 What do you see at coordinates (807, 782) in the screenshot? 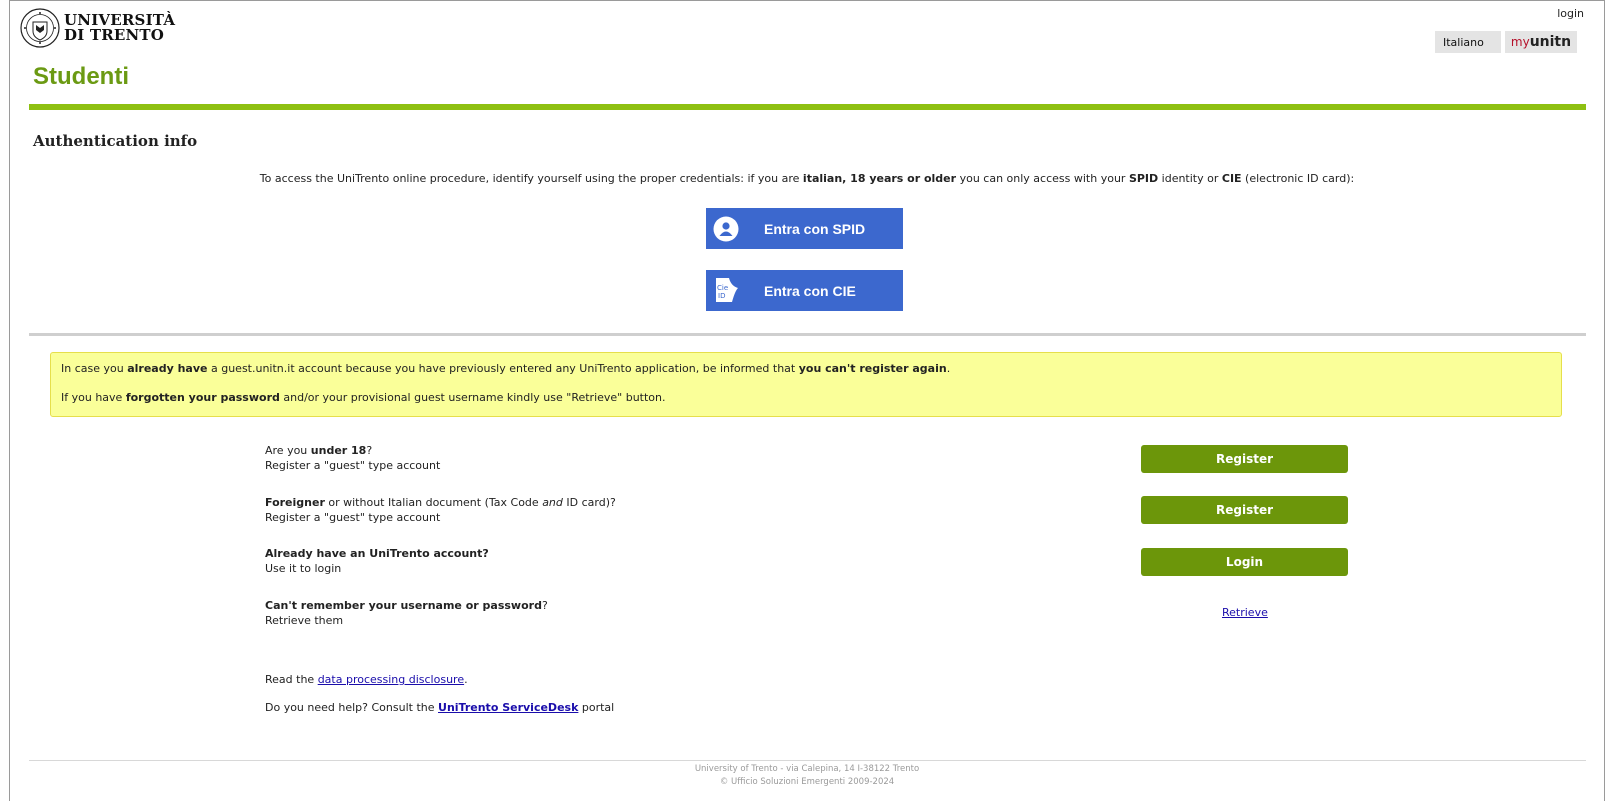
I see `footer-copyright: © Ufficio Soluzioni Emergenti 2009-2024` at bounding box center [807, 782].